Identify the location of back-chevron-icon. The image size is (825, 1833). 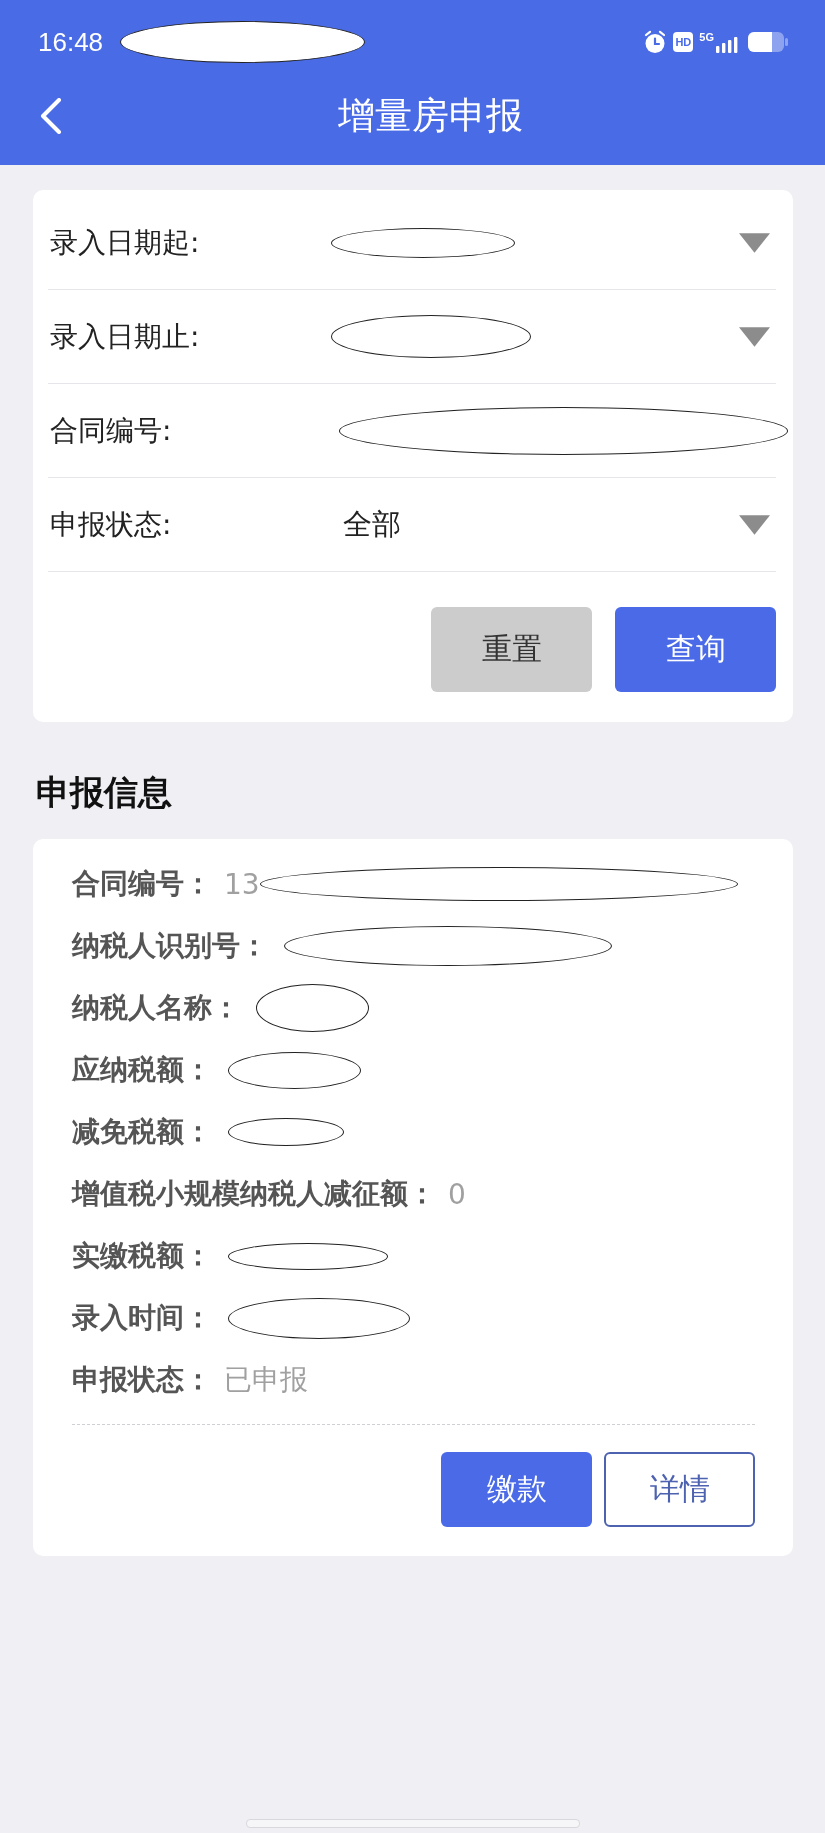
(51, 116).